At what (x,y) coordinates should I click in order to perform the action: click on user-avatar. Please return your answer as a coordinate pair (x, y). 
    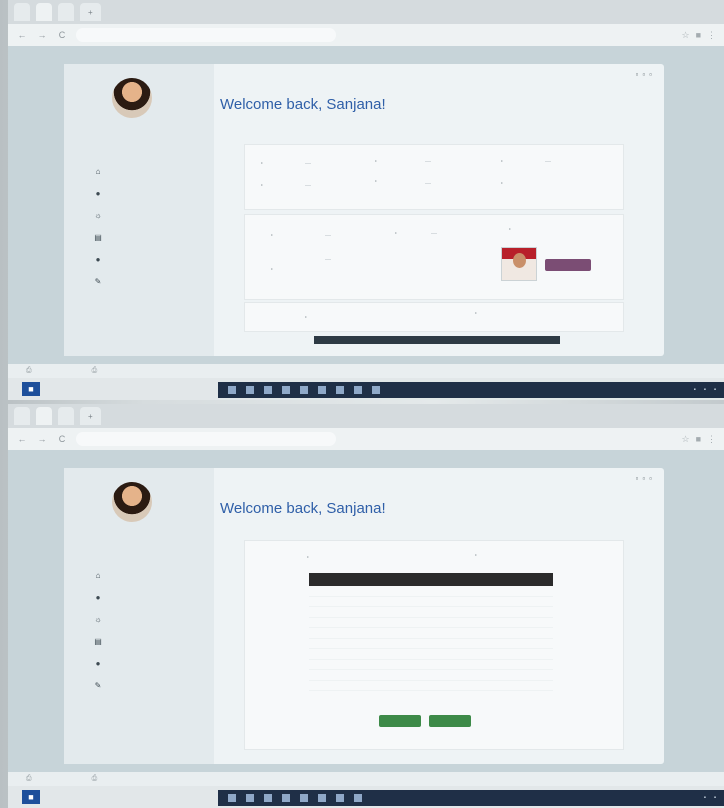
    Looking at the image, I should click on (132, 502).